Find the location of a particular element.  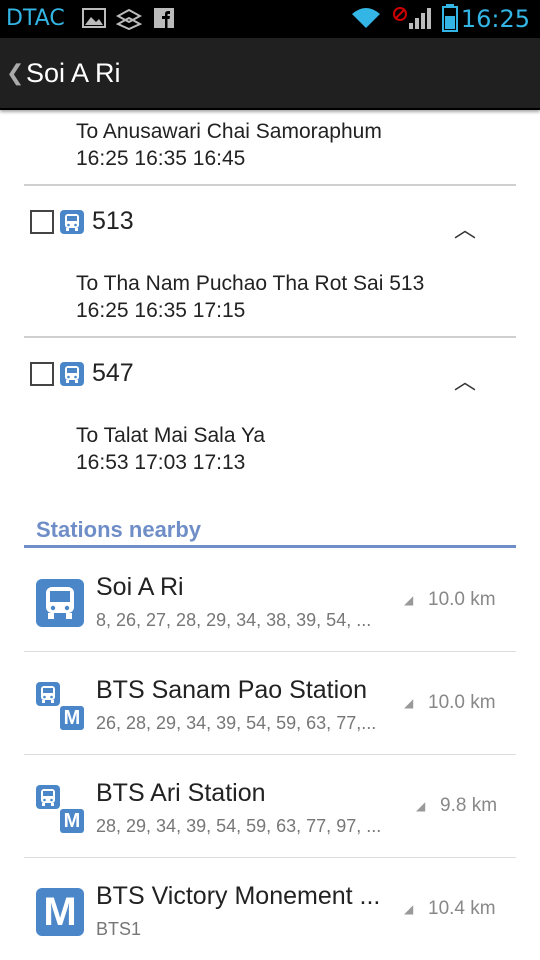

route-destination: To Tha Nam Puchao Tha Rot Sai 513 is located at coordinates (250, 283).